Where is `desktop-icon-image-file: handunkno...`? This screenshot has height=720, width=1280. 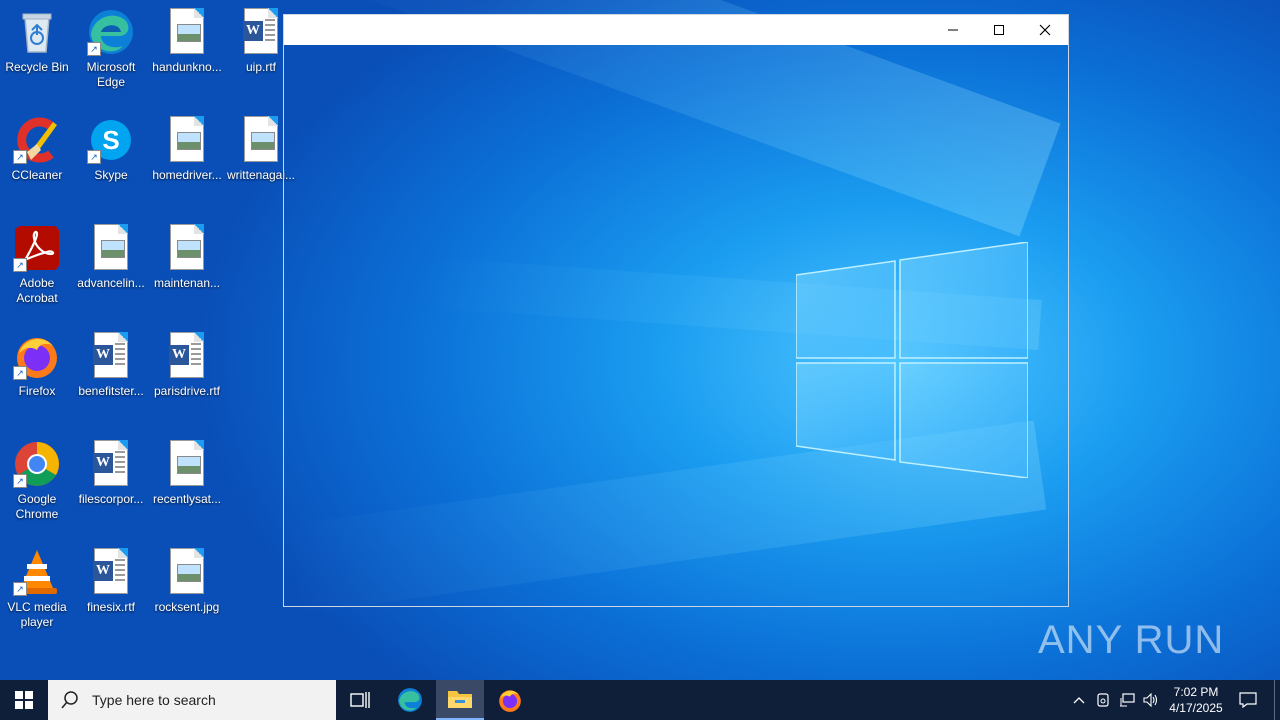
desktop-icon-image-file: handunkno... is located at coordinates (187, 58).